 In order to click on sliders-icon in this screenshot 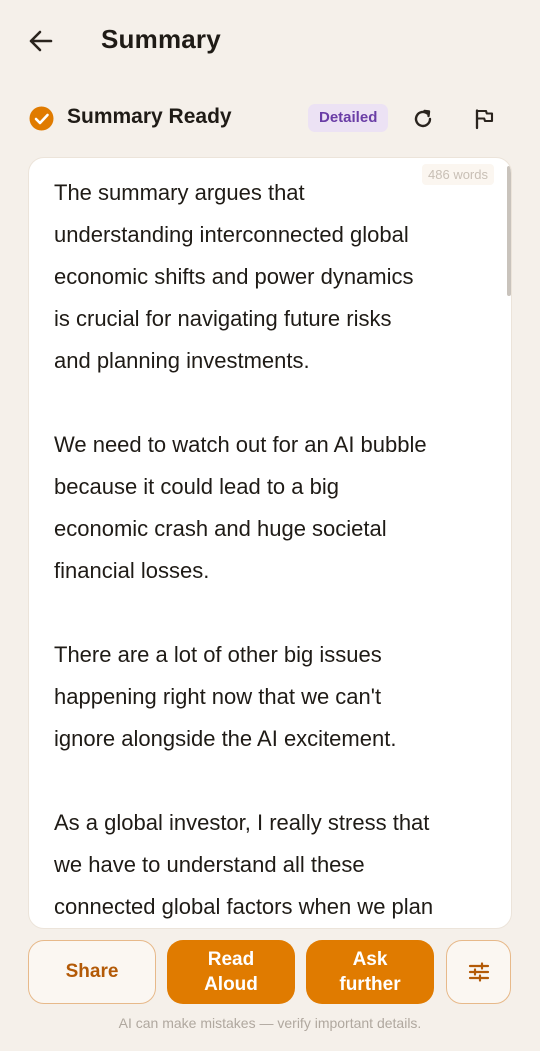, I will do `click(478, 972)`.